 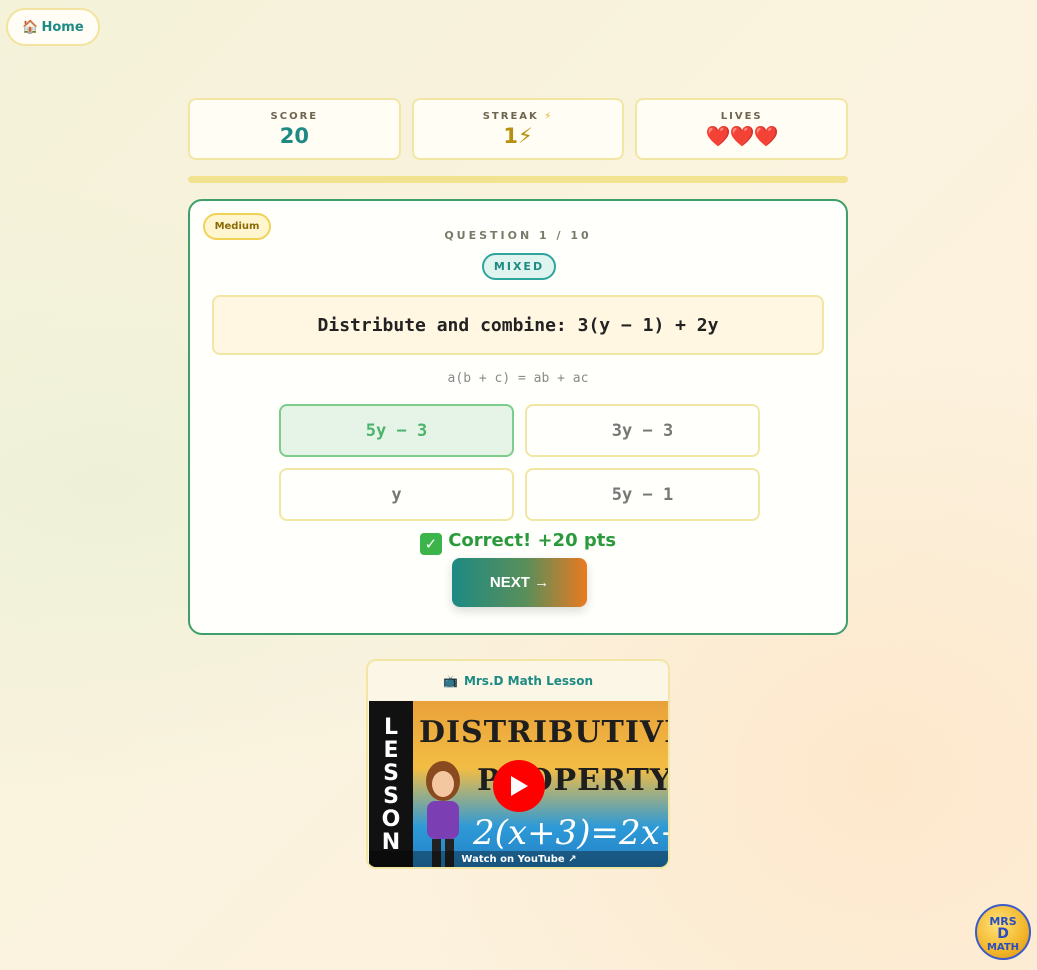 I want to click on thumb-letter: E, so click(x=391, y=750).